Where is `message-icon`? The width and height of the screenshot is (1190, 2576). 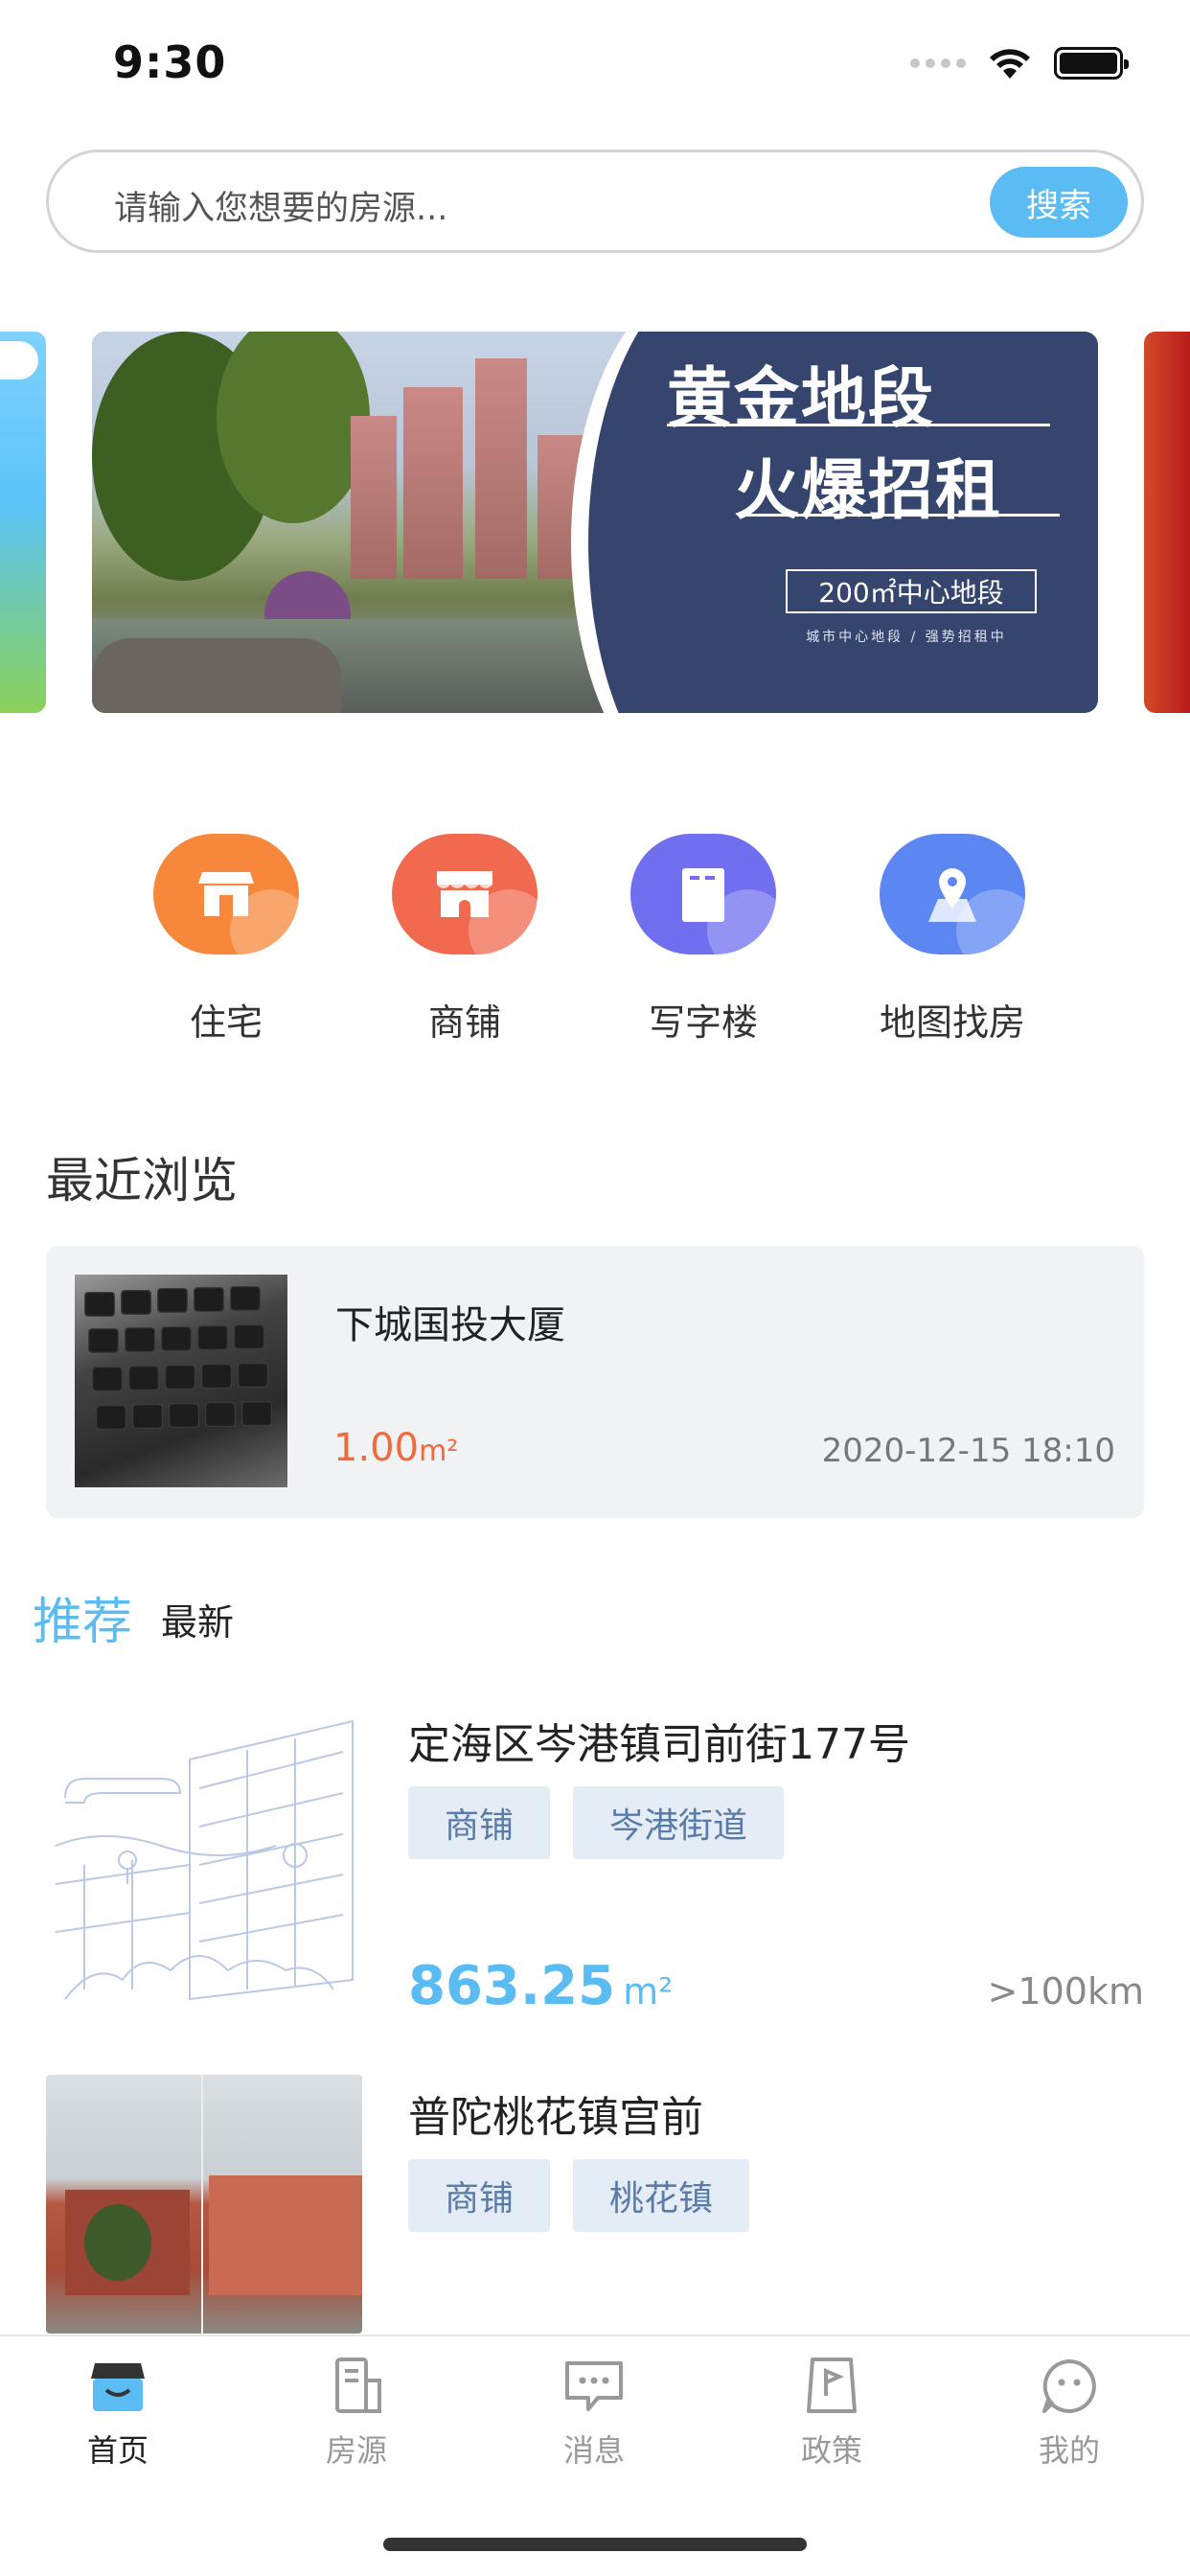
message-icon is located at coordinates (594, 2386).